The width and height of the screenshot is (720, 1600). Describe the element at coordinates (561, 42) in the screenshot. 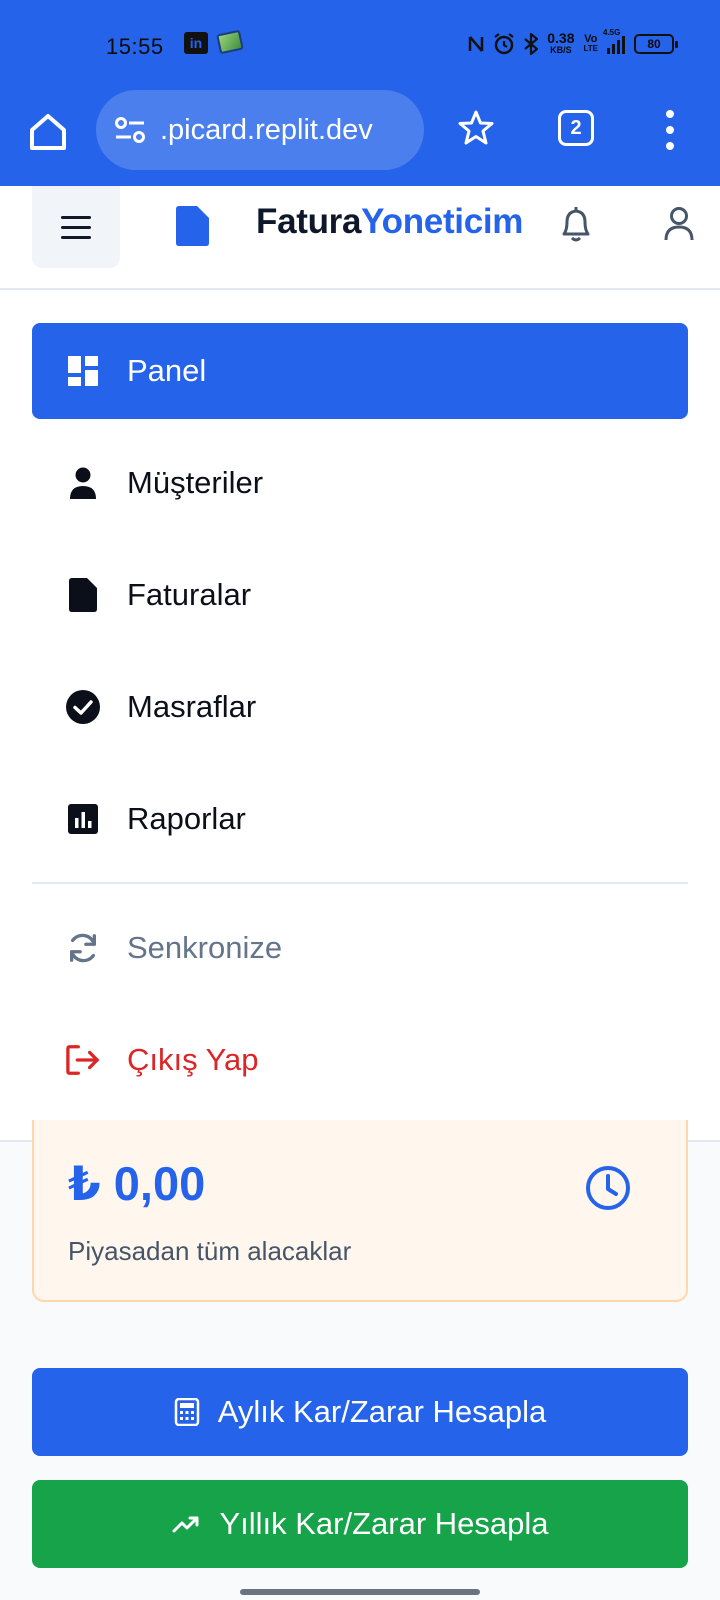

I see `network-speed: 0.38 KB/S` at that location.